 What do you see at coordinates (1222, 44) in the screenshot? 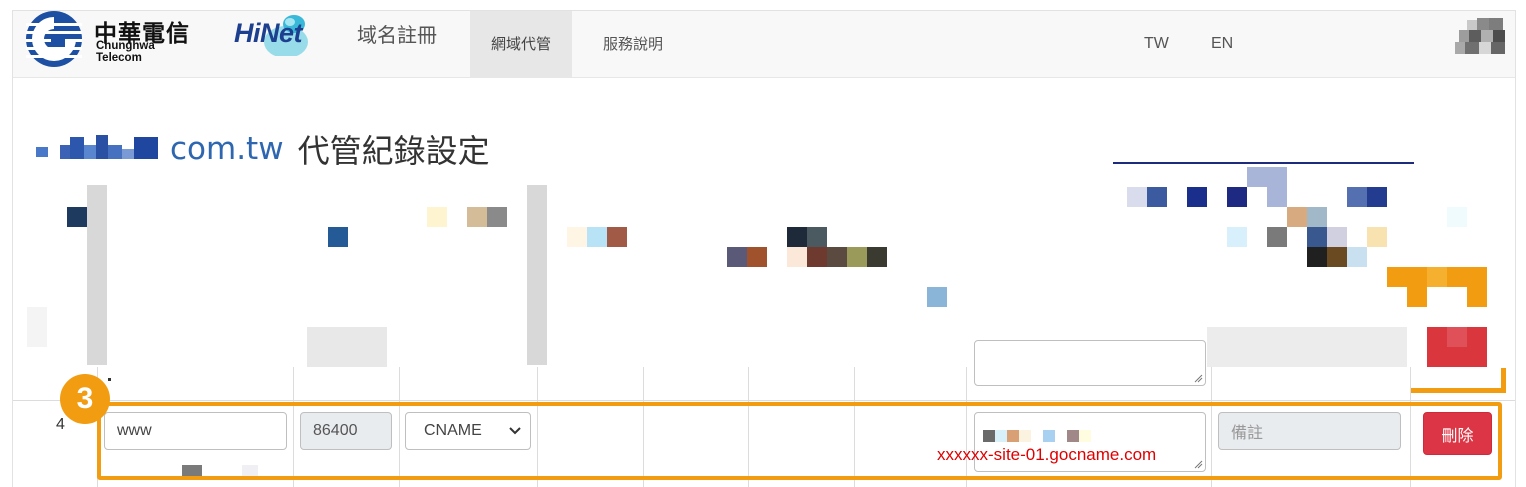
I see `lang-en-link: EN` at bounding box center [1222, 44].